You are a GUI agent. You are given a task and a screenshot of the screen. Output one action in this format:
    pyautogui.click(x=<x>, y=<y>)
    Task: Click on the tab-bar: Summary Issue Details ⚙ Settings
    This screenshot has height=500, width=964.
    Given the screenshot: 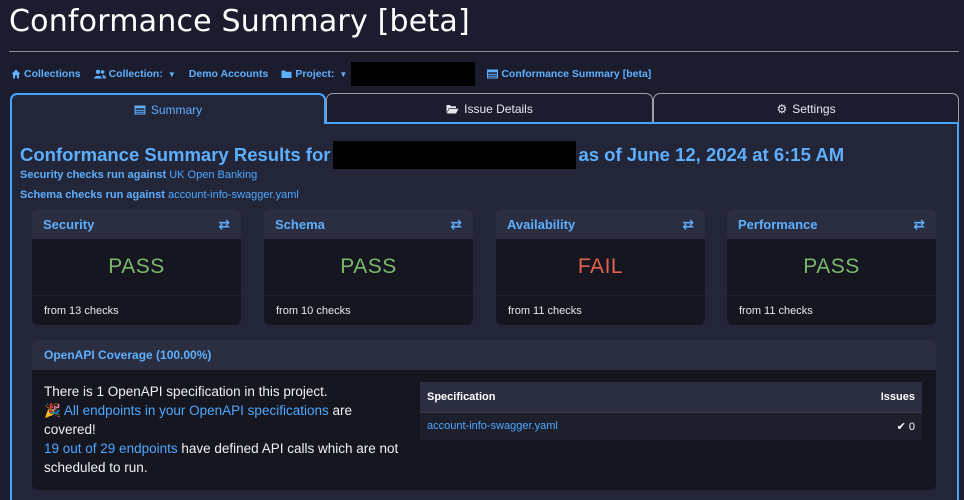 What is the action you would take?
    pyautogui.click(x=484, y=108)
    